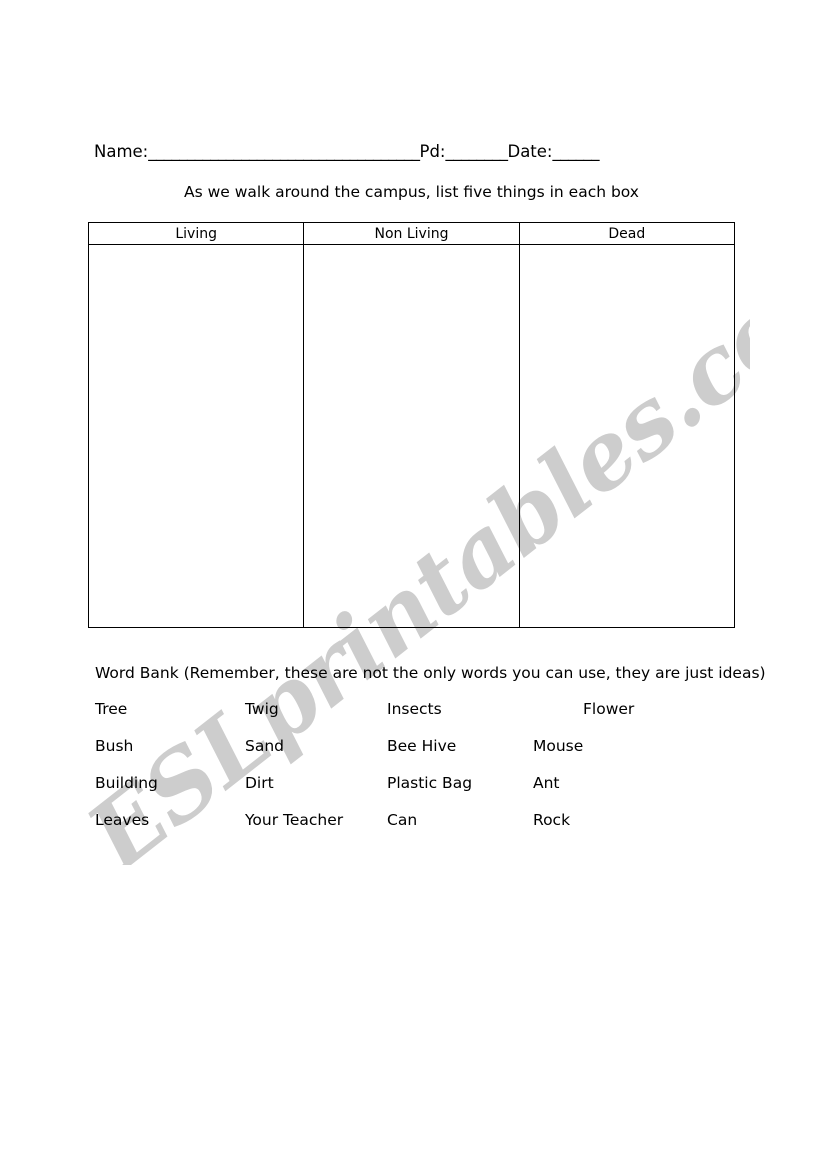 The image size is (821, 1169). What do you see at coordinates (114, 746) in the screenshot?
I see `word-bank-item: Bush` at bounding box center [114, 746].